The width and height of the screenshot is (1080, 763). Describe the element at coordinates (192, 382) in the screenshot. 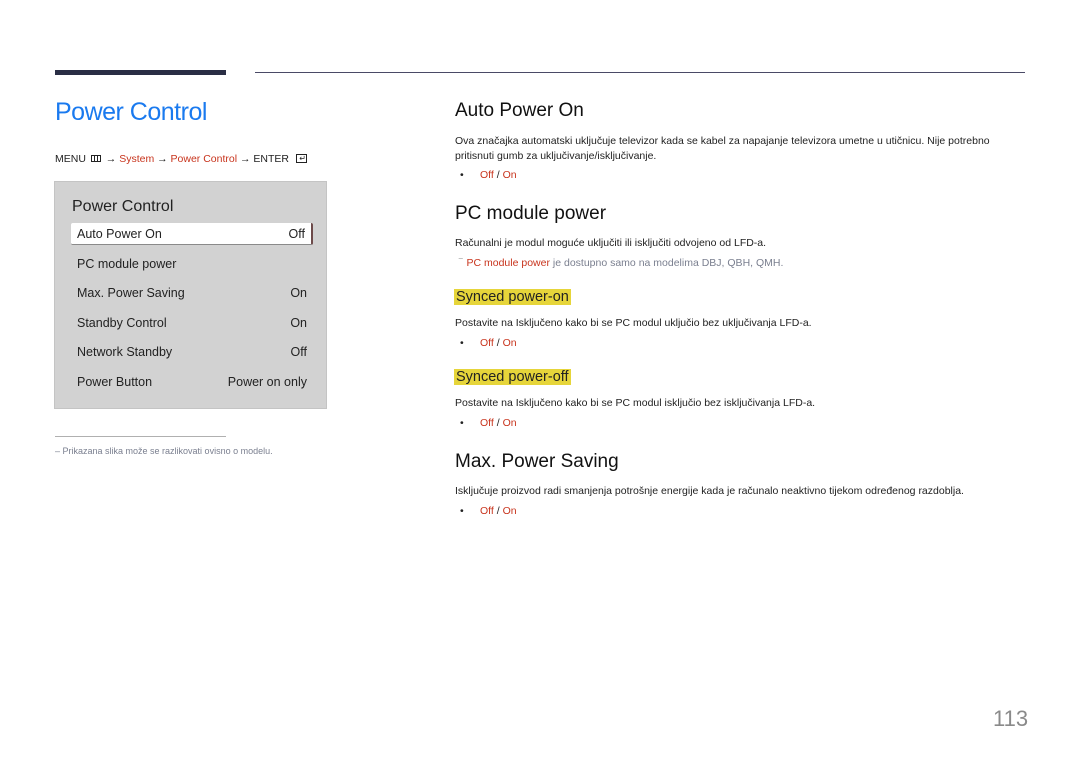

I see `menu-item-power-button: Power Button Power on only` at that location.